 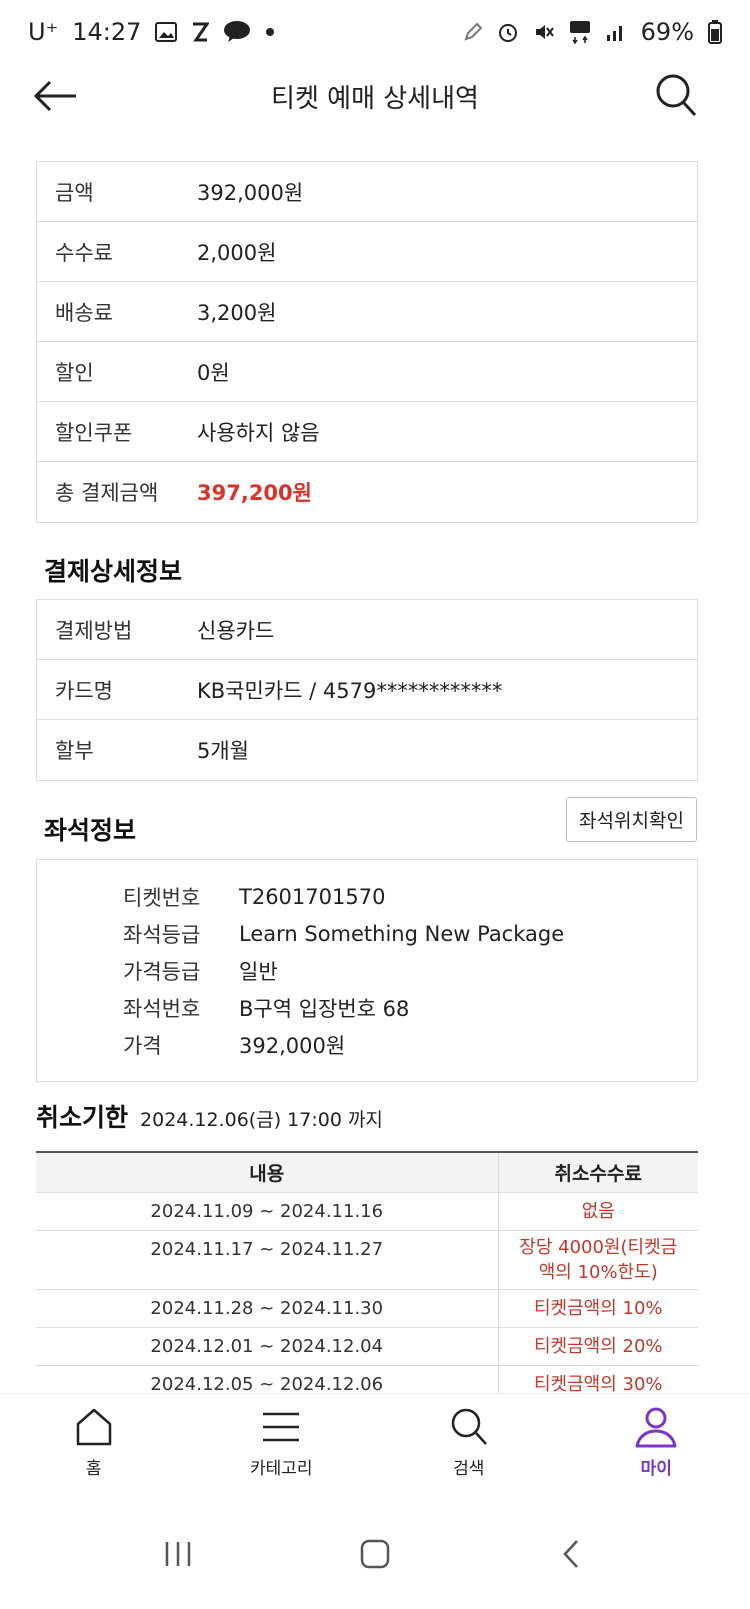 I want to click on seat-row-seat-number: 좌석번호 B구역 입장번호 68, so click(x=410, y=1007).